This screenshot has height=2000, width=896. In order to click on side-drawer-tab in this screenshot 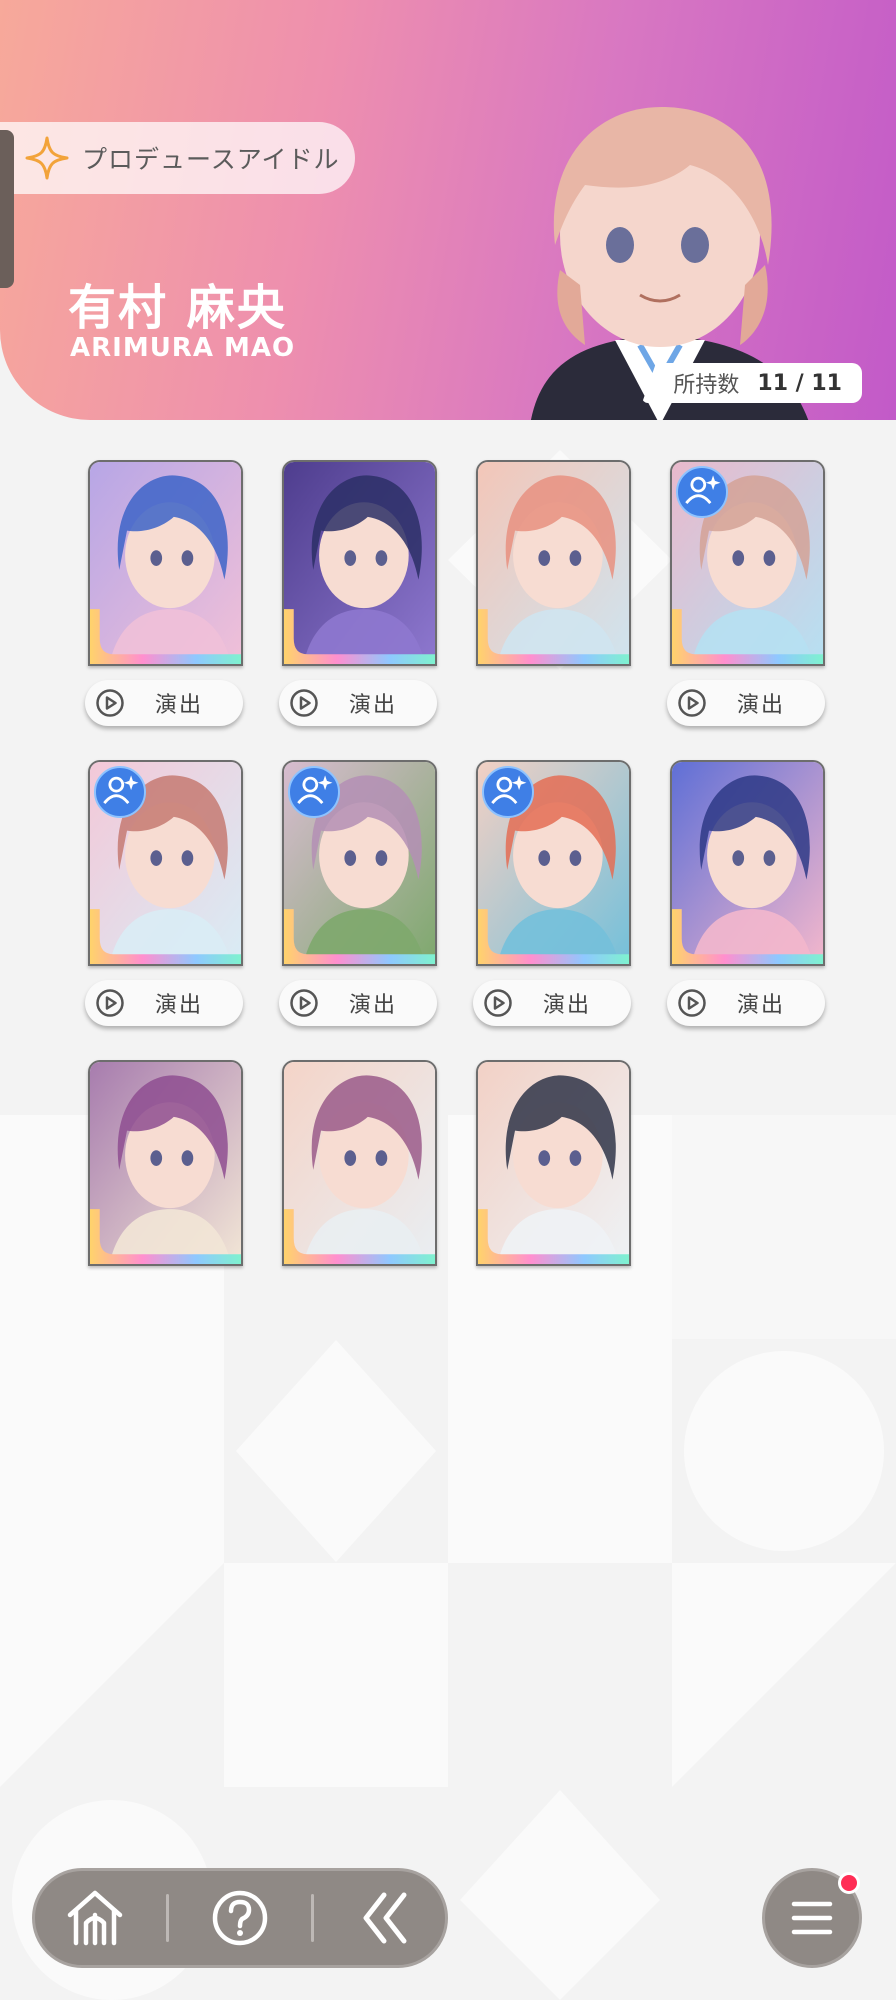, I will do `click(7, 209)`.